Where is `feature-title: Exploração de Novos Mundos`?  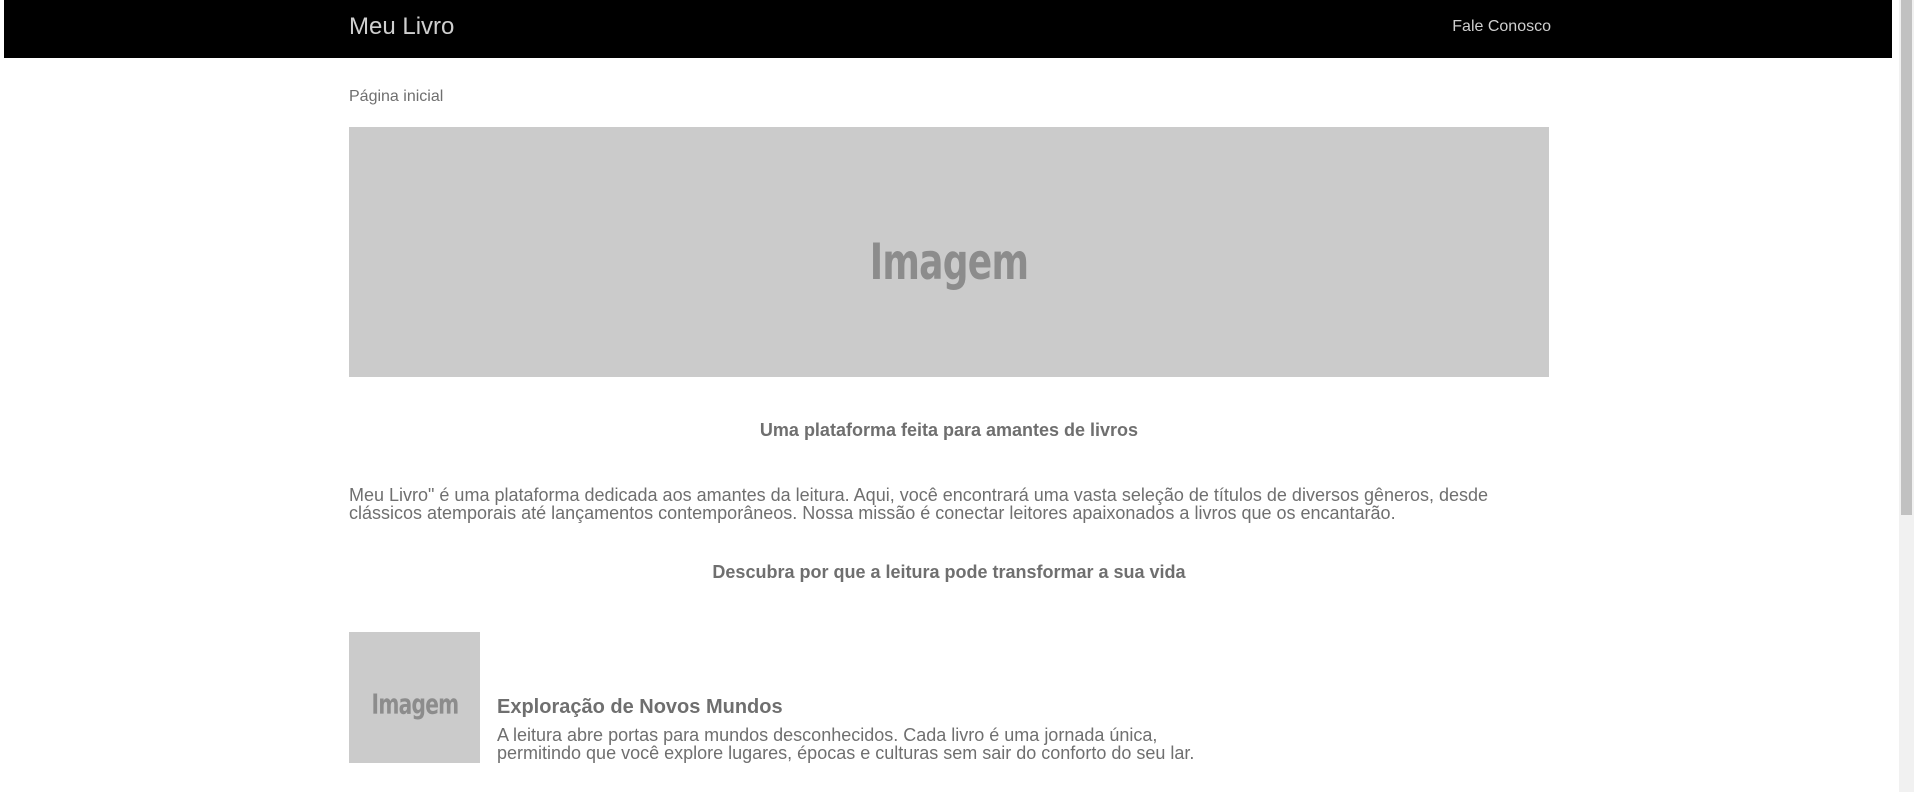
feature-title: Exploração de Novos Mundos is located at coordinates (640, 707).